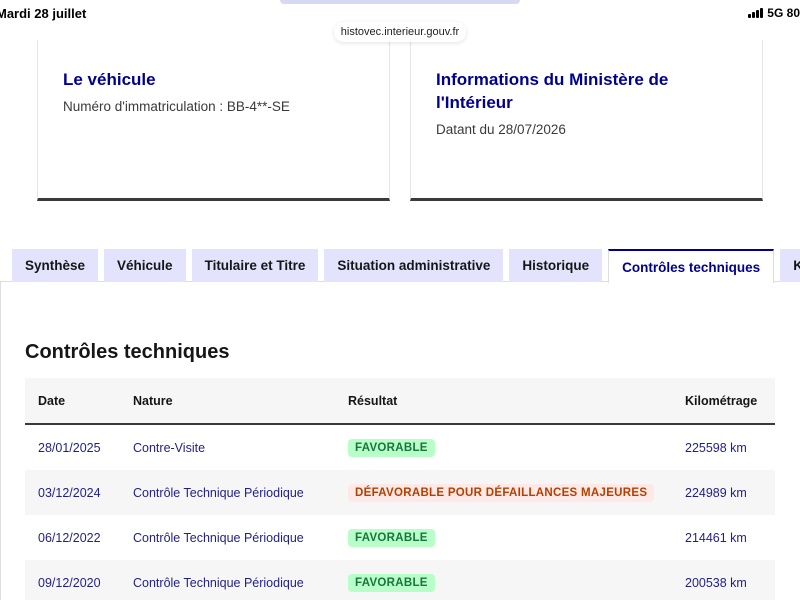  What do you see at coordinates (414, 265) in the screenshot?
I see `tab-situation: Situation administrative` at bounding box center [414, 265].